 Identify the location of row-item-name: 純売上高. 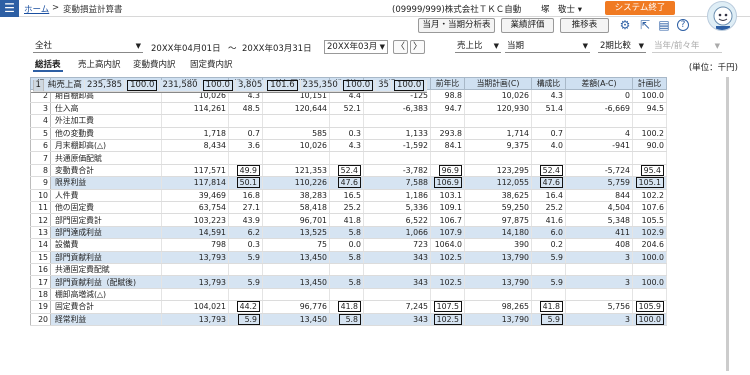
(64, 86).